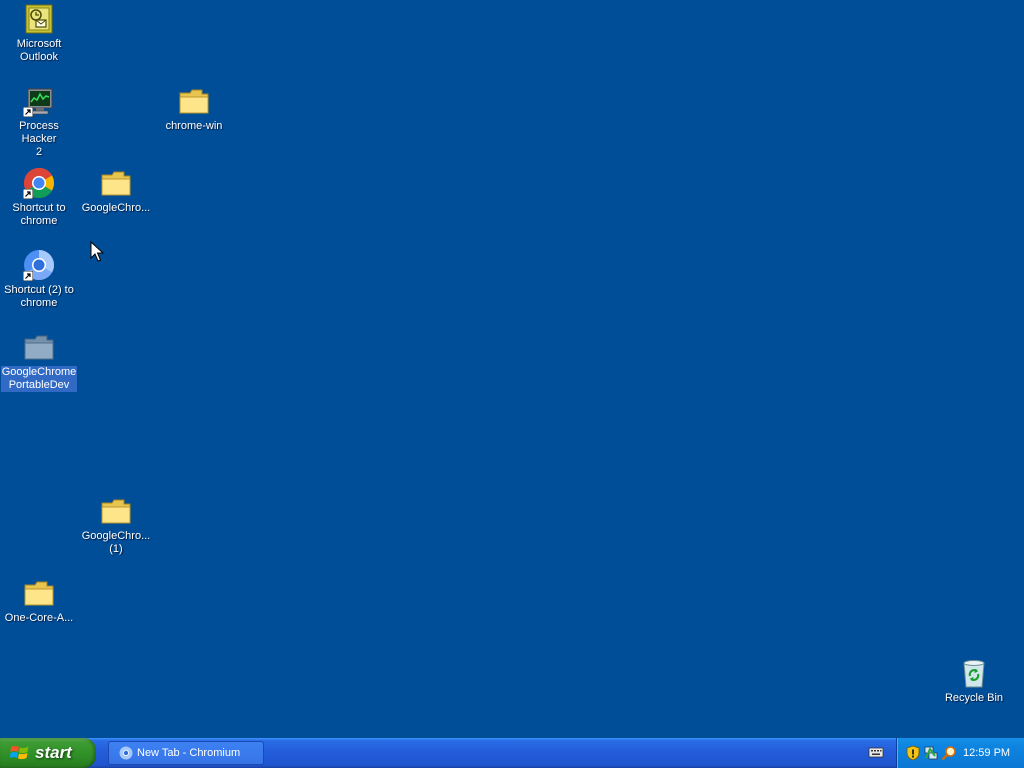  I want to click on desktop-icon-googlechrome-folder-1: GoogleChro... (1), so click(116, 525).